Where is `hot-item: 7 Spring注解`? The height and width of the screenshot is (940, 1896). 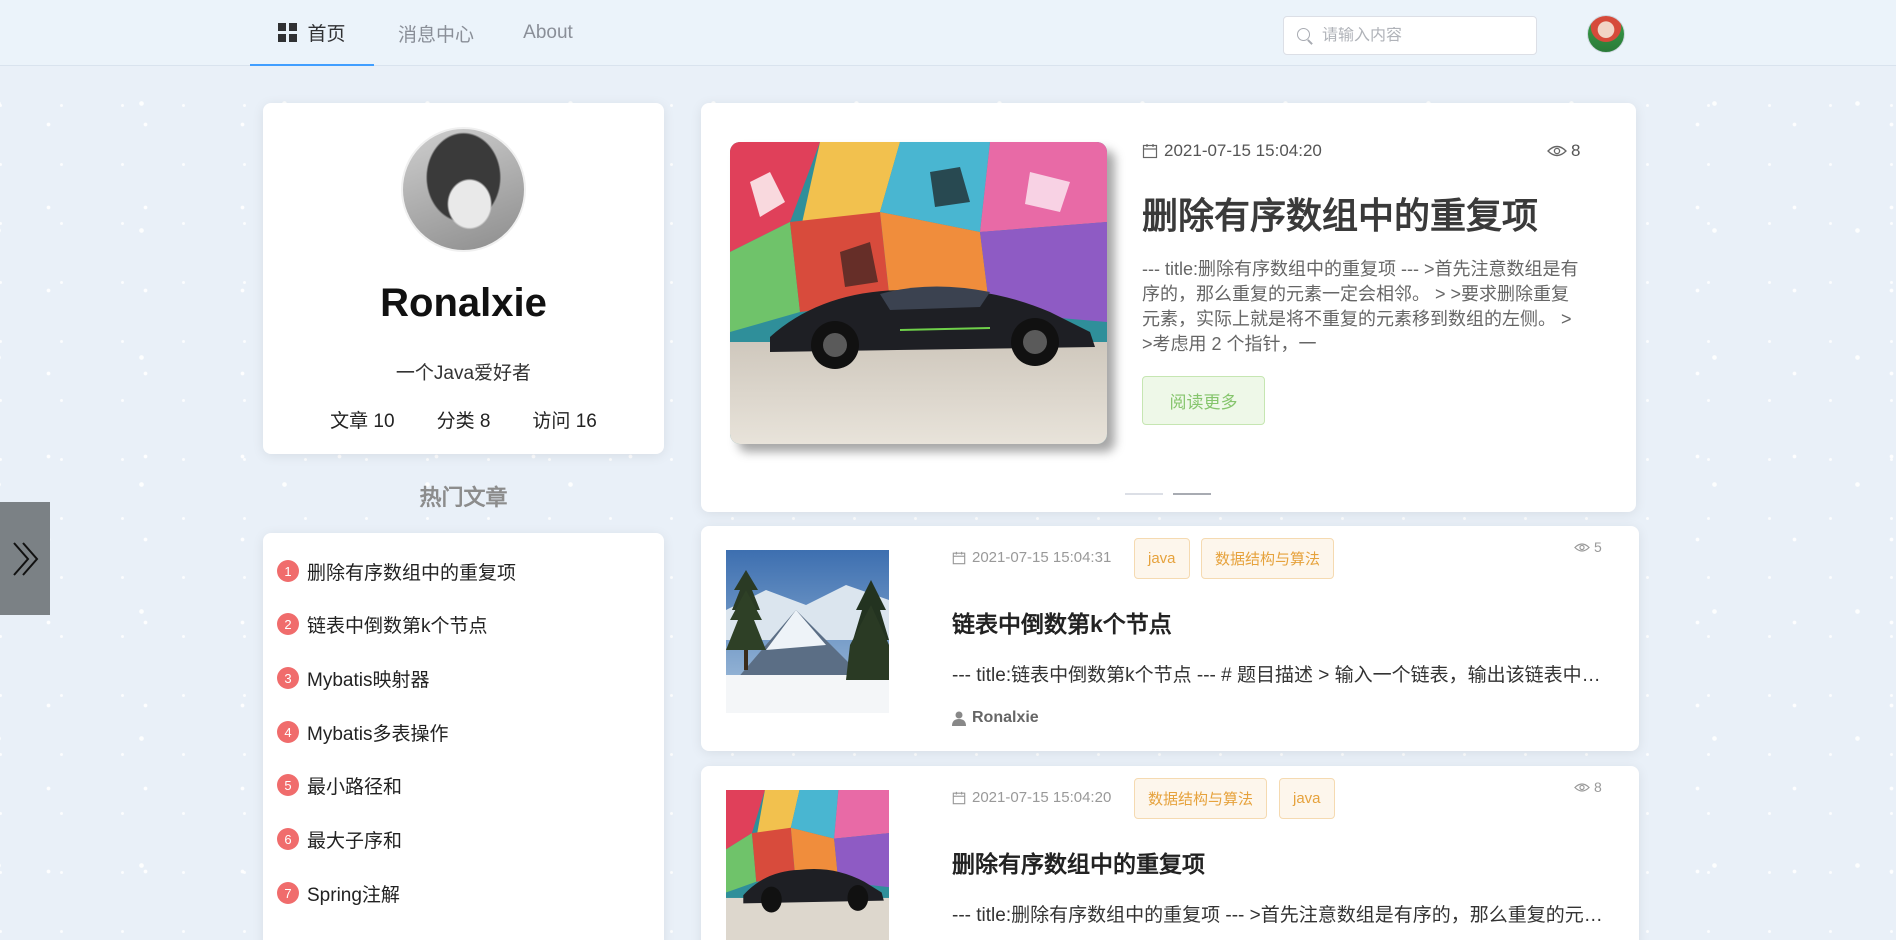 hot-item: 7 Spring注解 is located at coordinates (338, 893).